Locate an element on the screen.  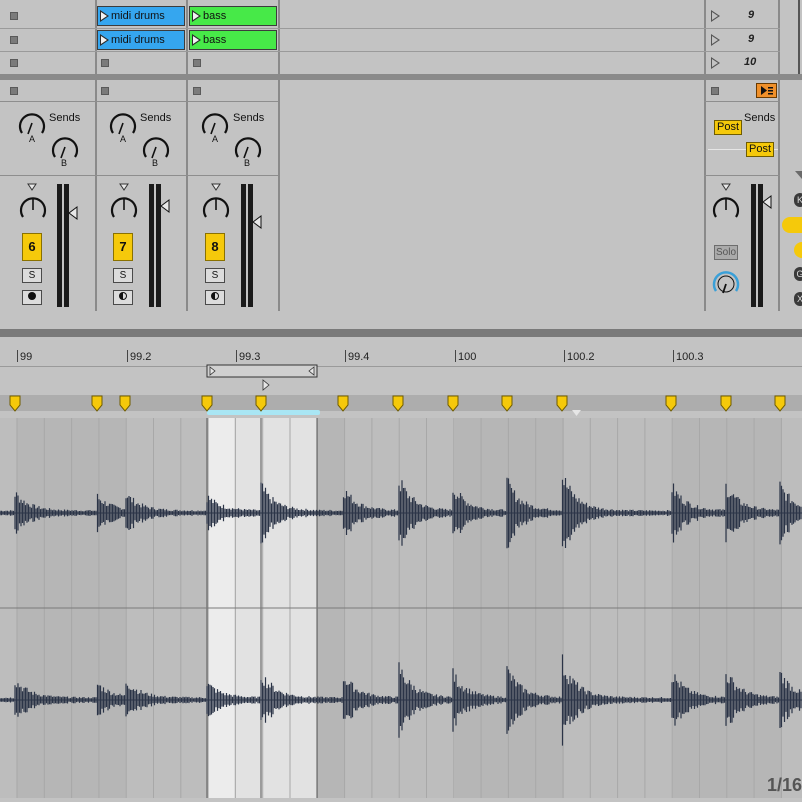
clip-name: bass is located at coordinates (215, 40).